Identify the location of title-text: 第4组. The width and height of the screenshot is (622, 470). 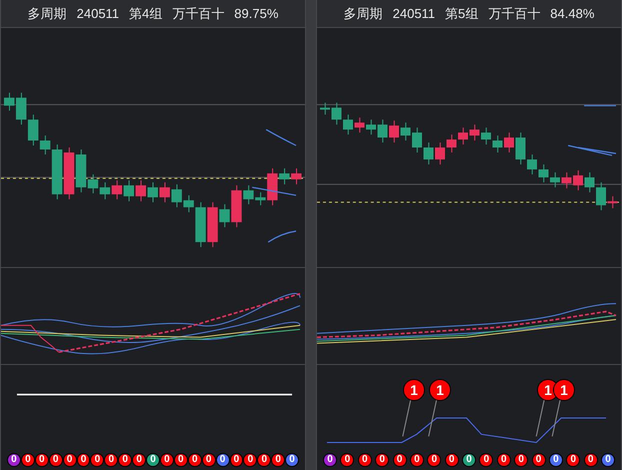
(145, 13).